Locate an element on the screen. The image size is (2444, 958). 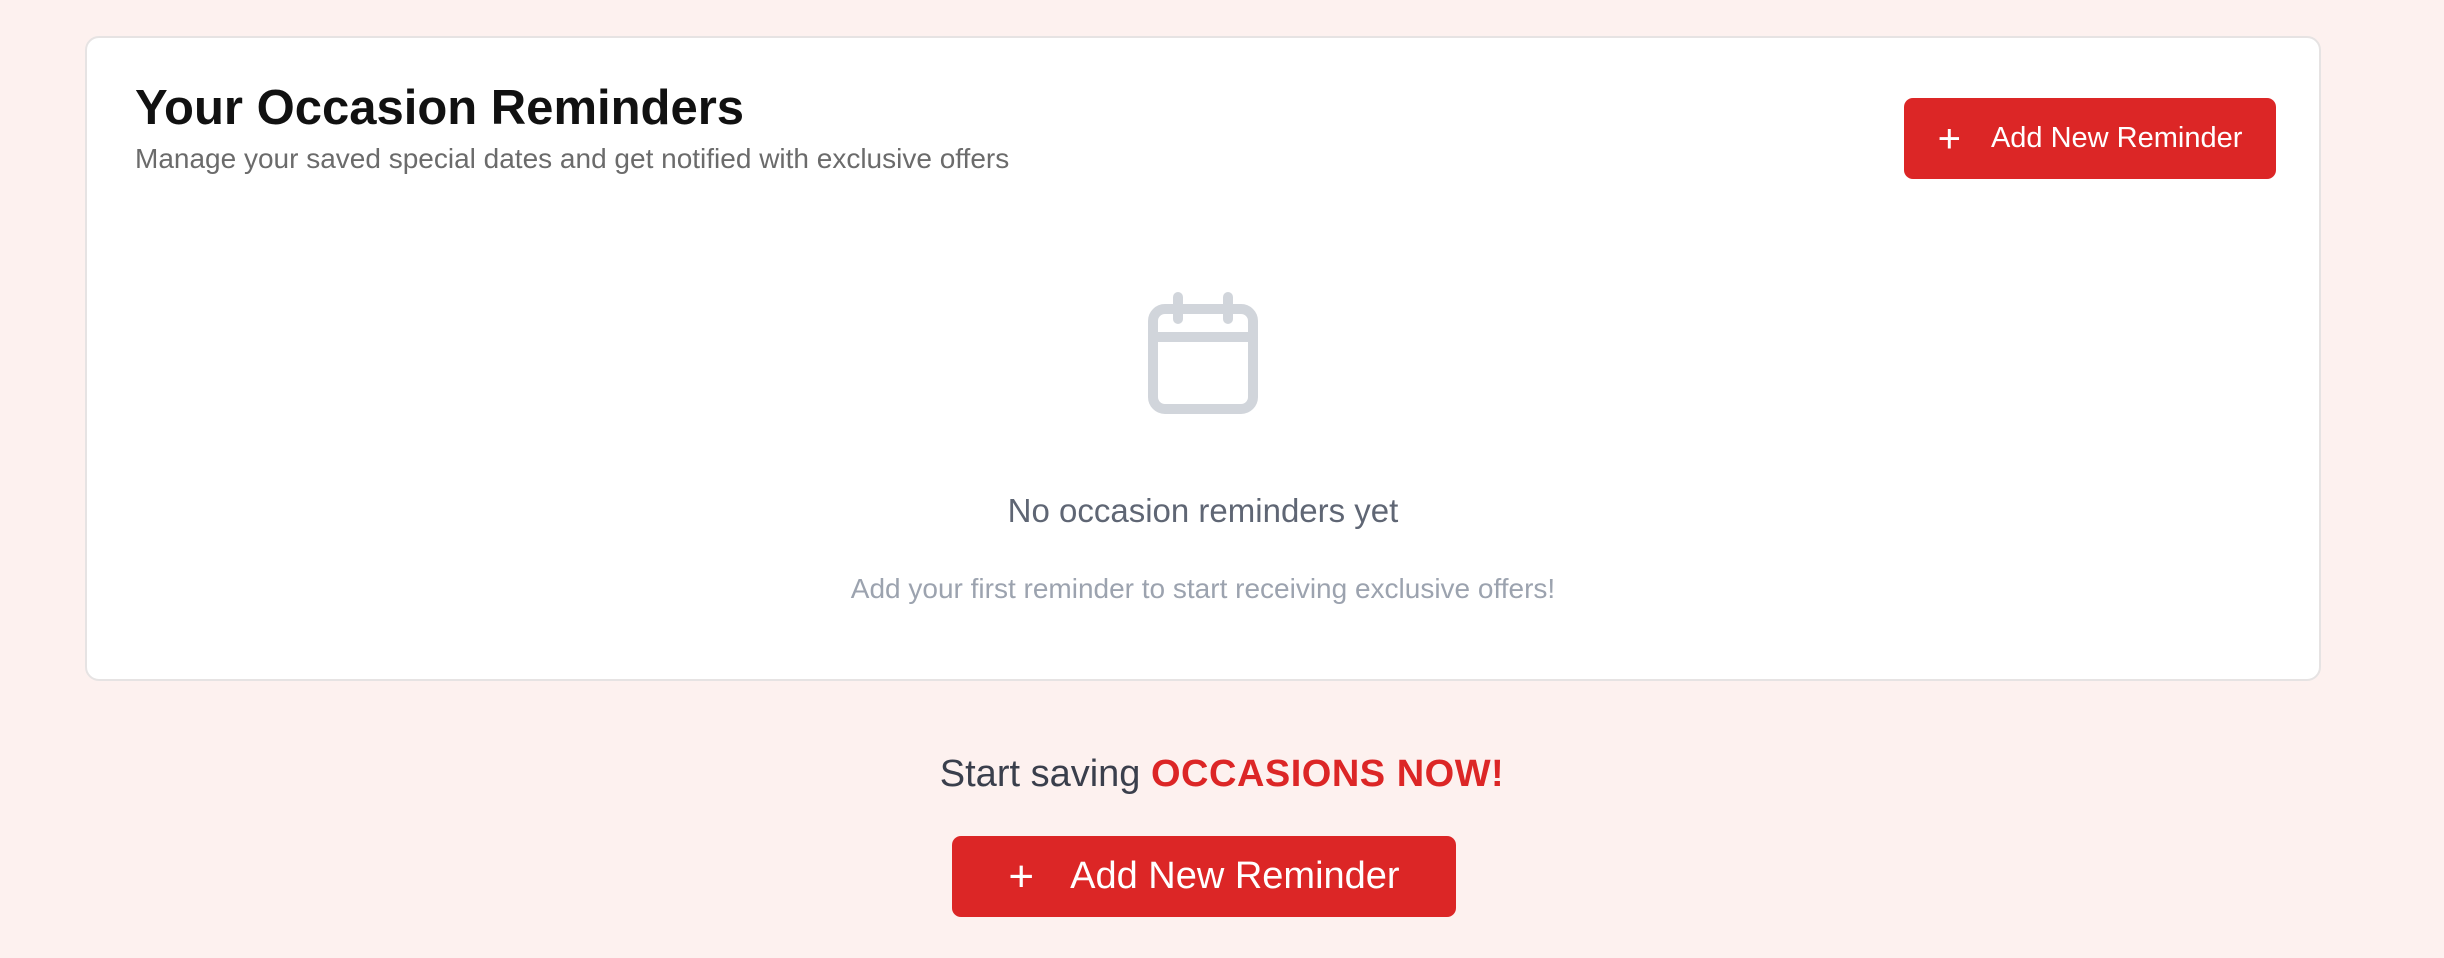
cta-prefix: Start saving is located at coordinates (1040, 774).